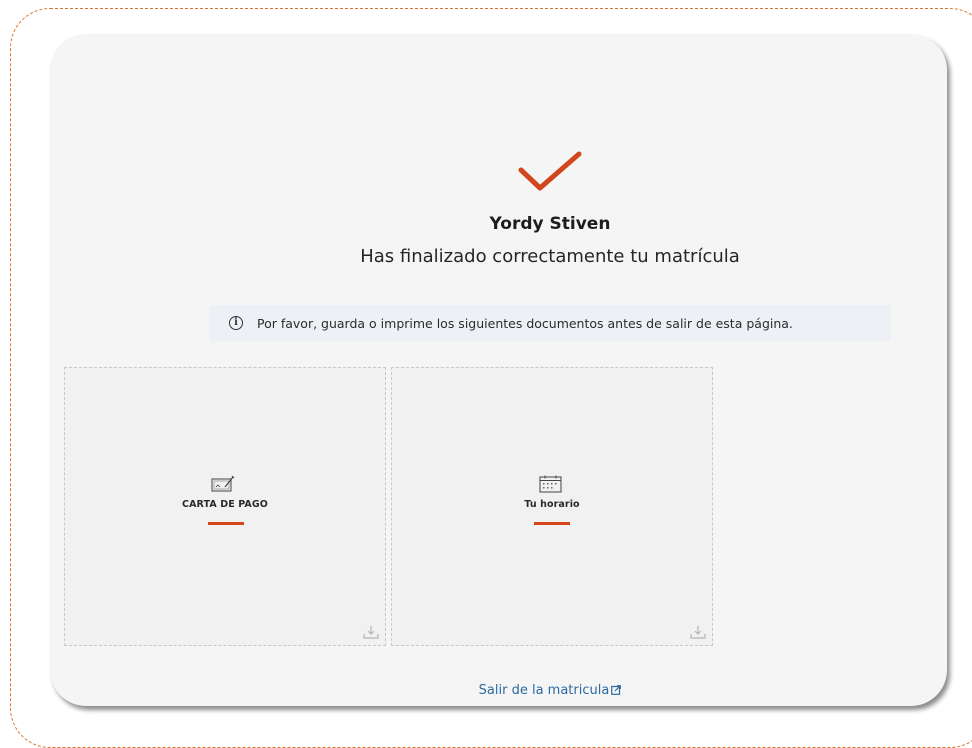  I want to click on exit-enrollment-label: Salir de la matricula, so click(544, 690).